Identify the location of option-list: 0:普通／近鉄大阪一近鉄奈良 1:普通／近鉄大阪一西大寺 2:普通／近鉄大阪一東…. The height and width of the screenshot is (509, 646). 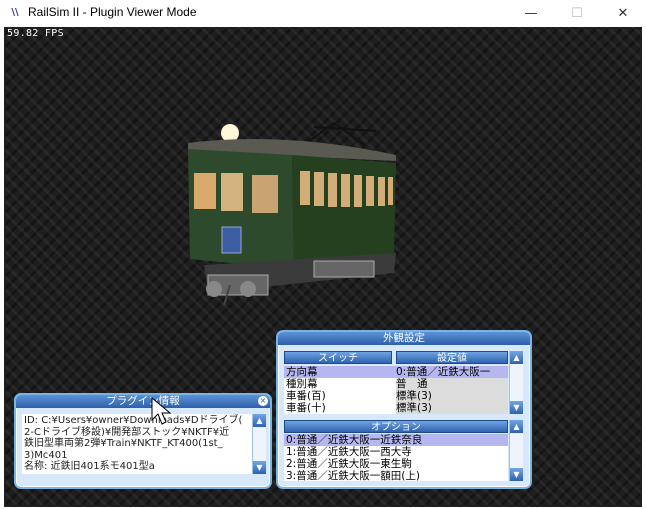
(396, 457).